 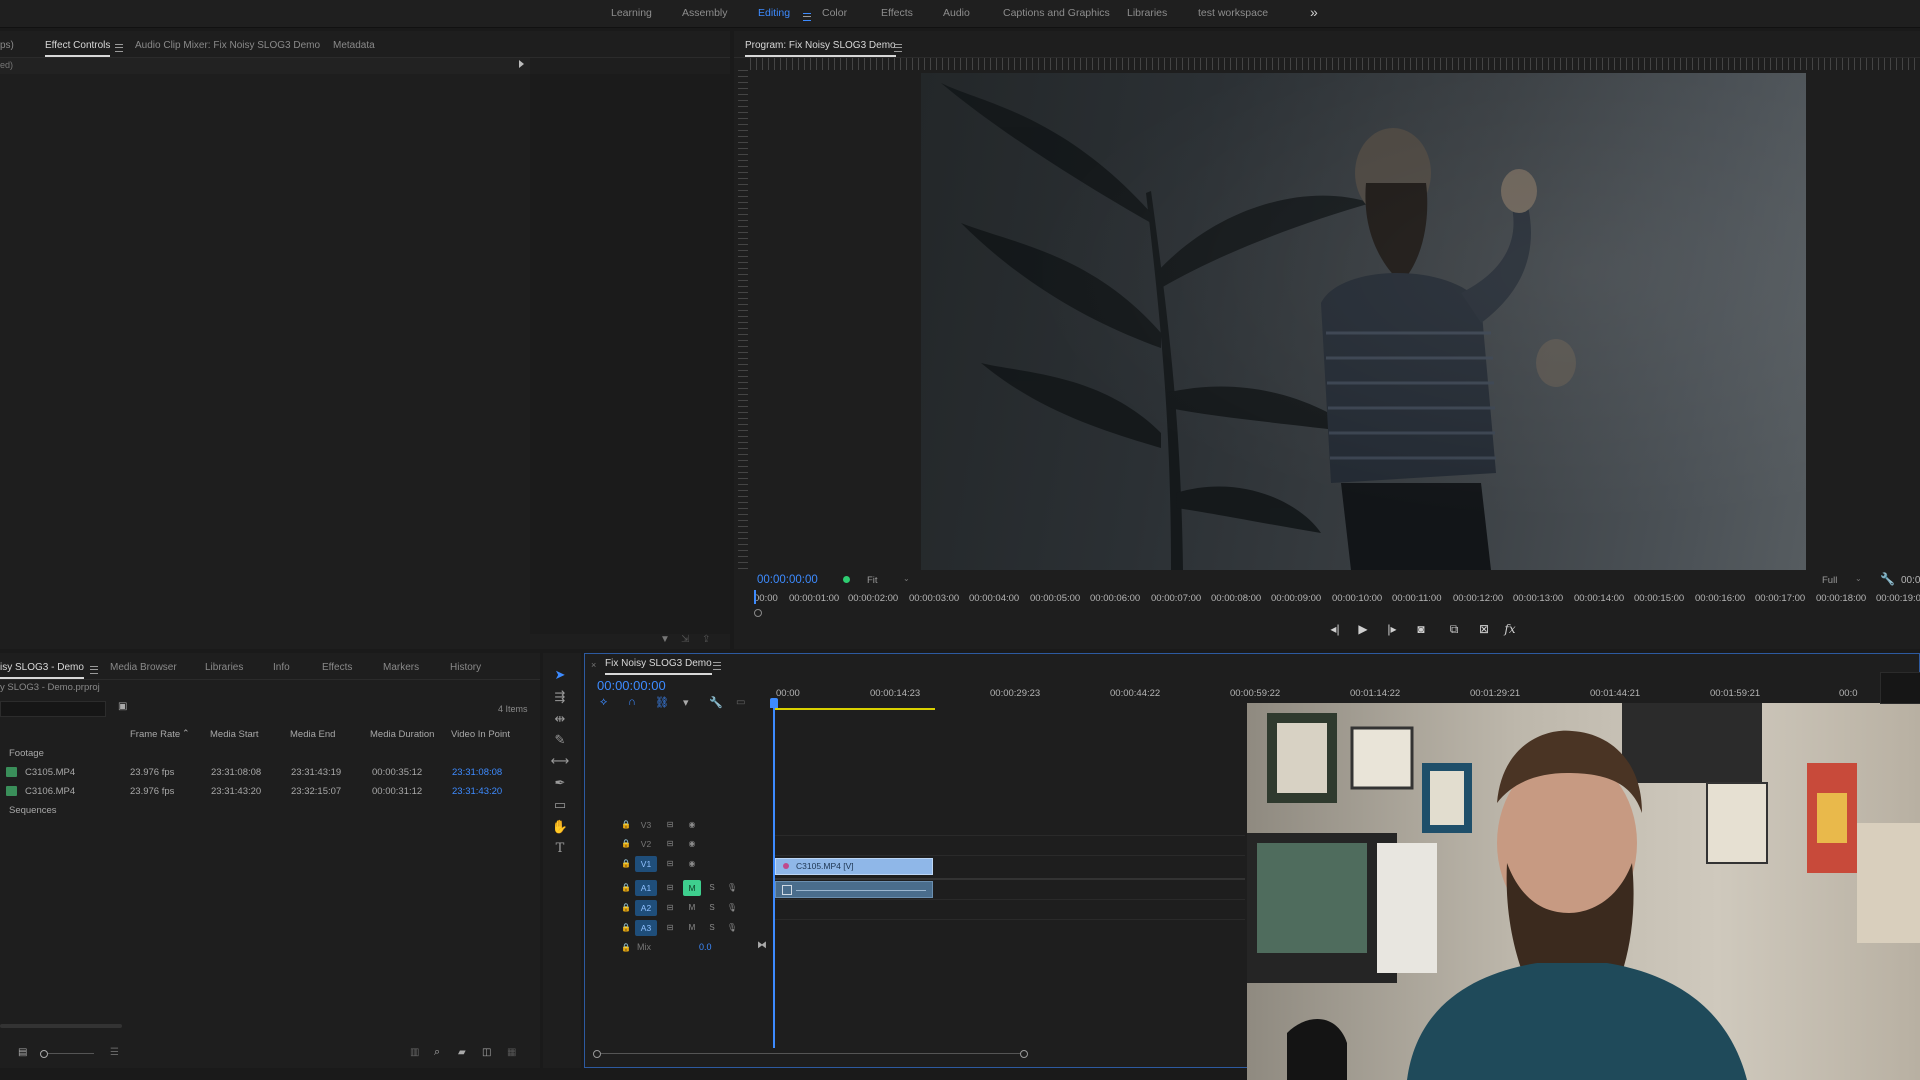 I want to click on solo-a3-button: S, so click(x=712, y=927).